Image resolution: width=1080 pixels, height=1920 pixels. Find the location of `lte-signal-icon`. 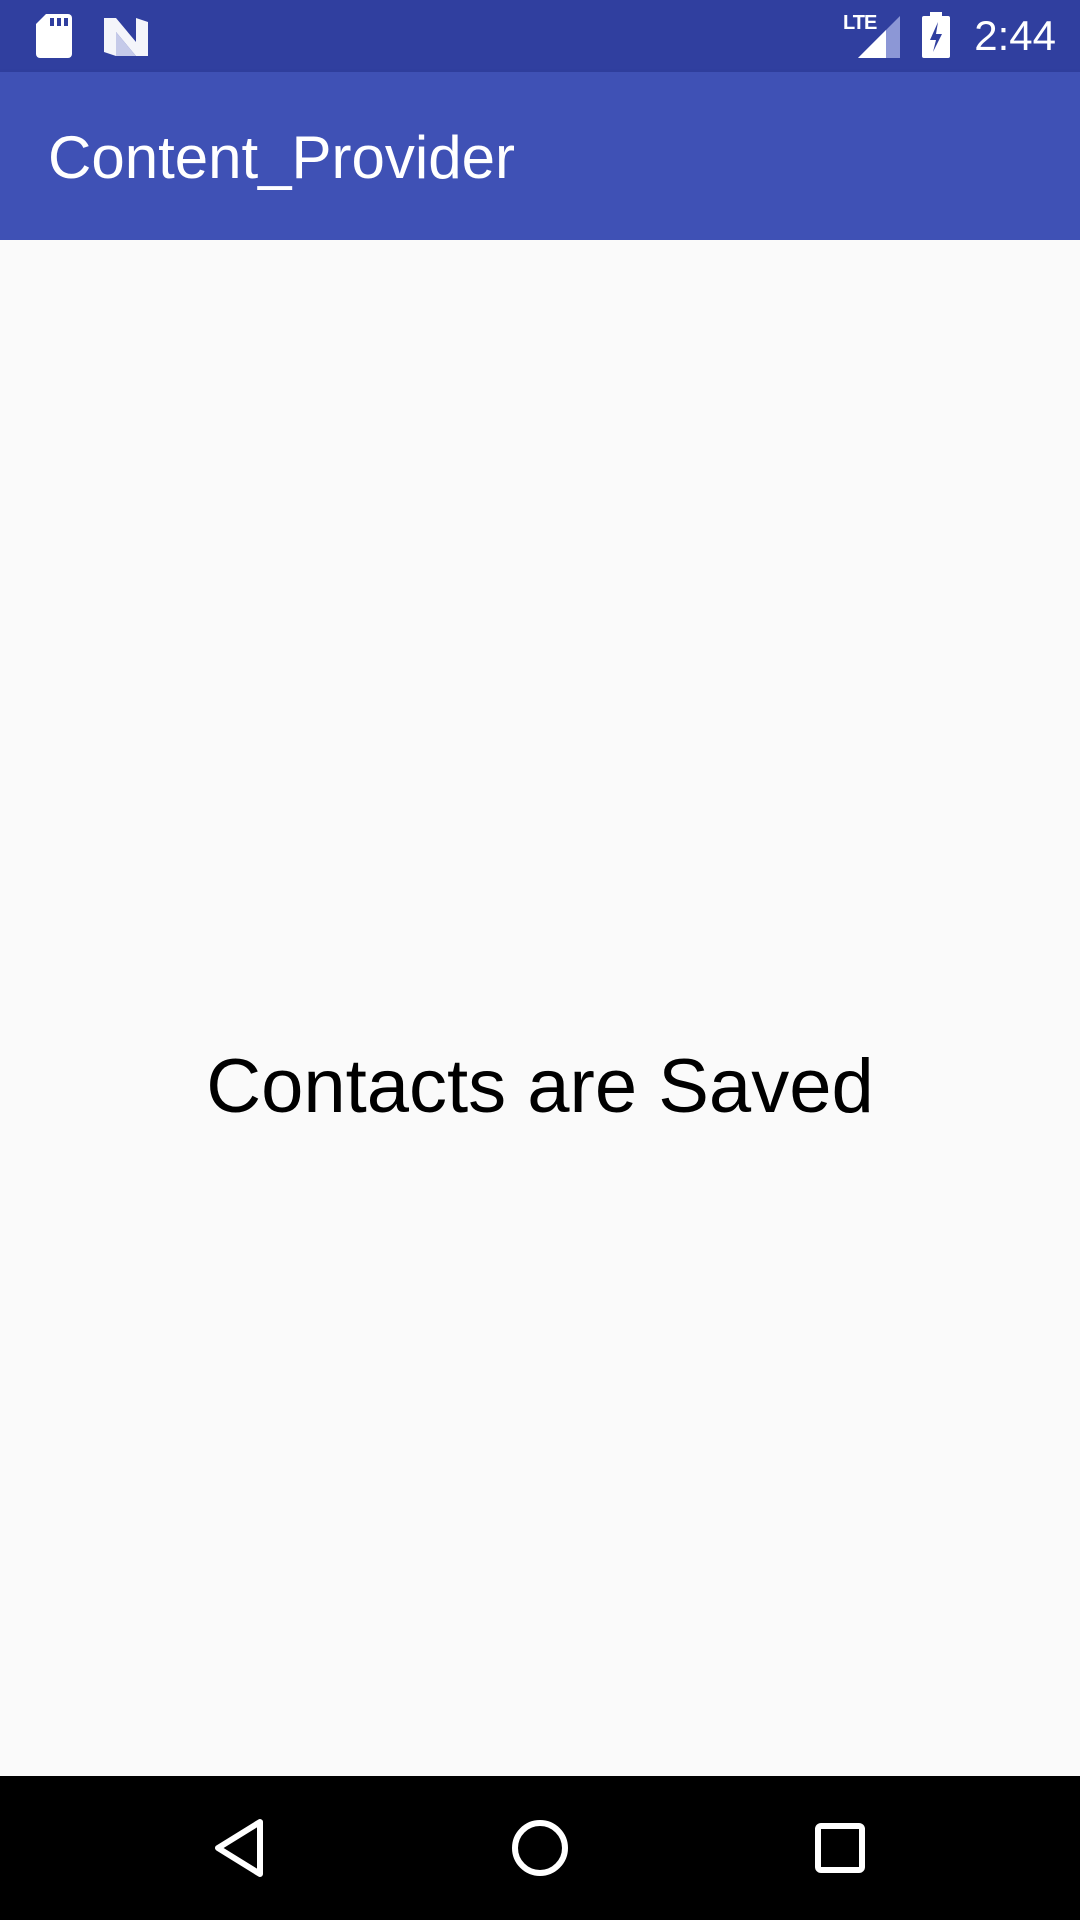

lte-signal-icon is located at coordinates (879, 37).